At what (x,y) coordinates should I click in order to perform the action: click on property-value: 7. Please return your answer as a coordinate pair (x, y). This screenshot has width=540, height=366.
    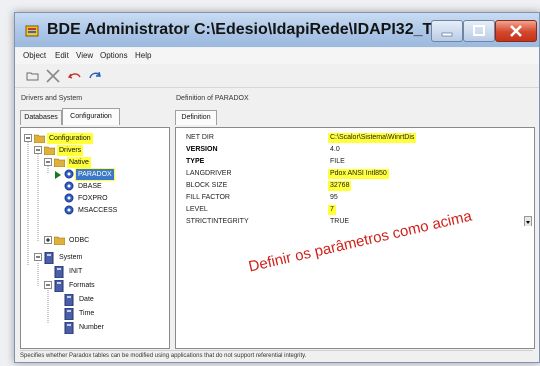
    Looking at the image, I should click on (332, 210).